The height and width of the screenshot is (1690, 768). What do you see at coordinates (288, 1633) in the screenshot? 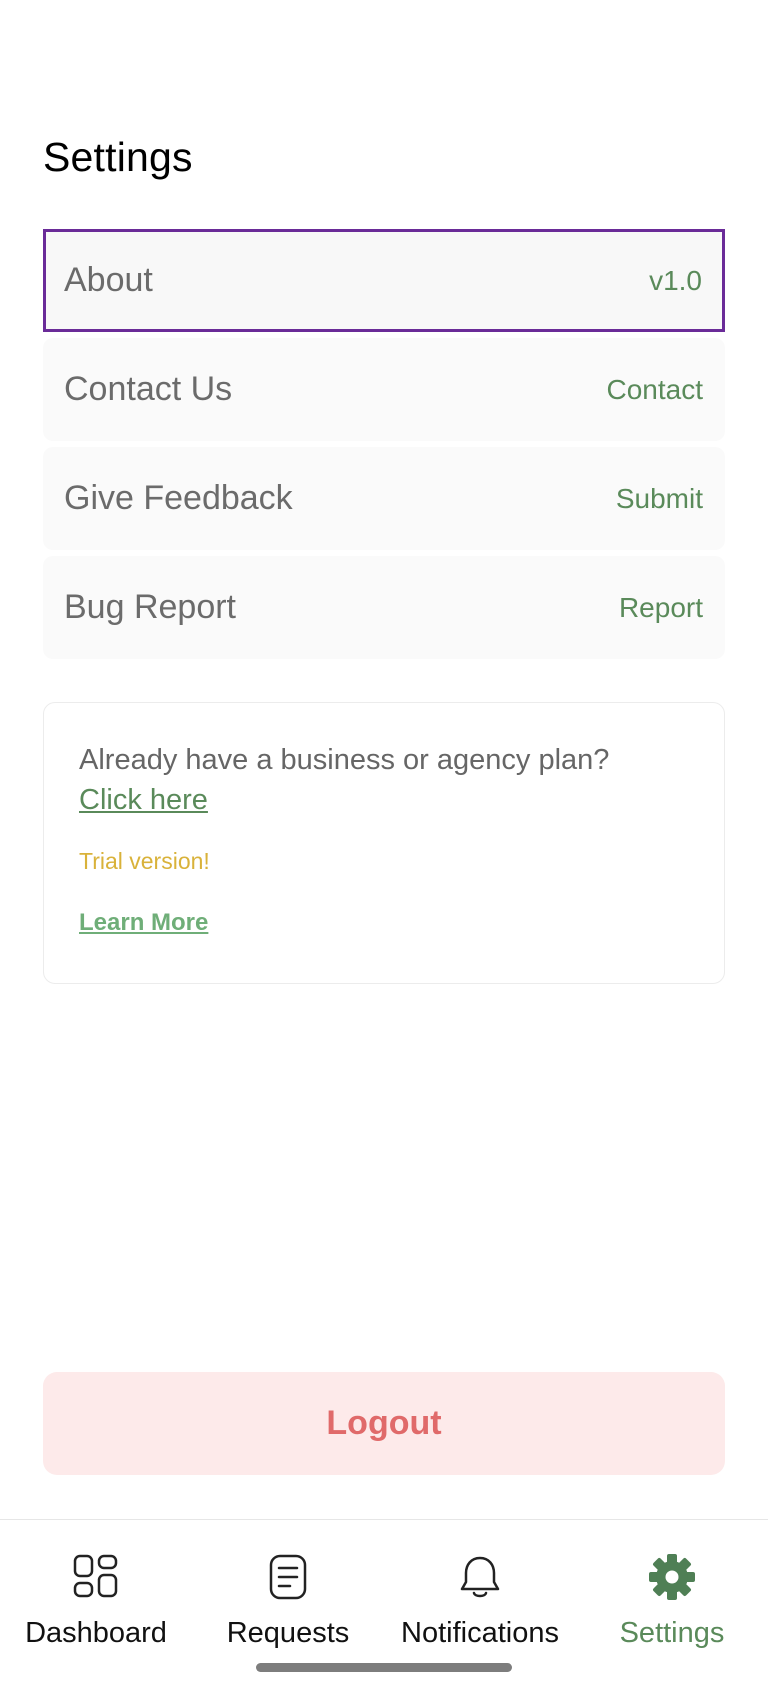
I see `nav-label-requests: Requests` at bounding box center [288, 1633].